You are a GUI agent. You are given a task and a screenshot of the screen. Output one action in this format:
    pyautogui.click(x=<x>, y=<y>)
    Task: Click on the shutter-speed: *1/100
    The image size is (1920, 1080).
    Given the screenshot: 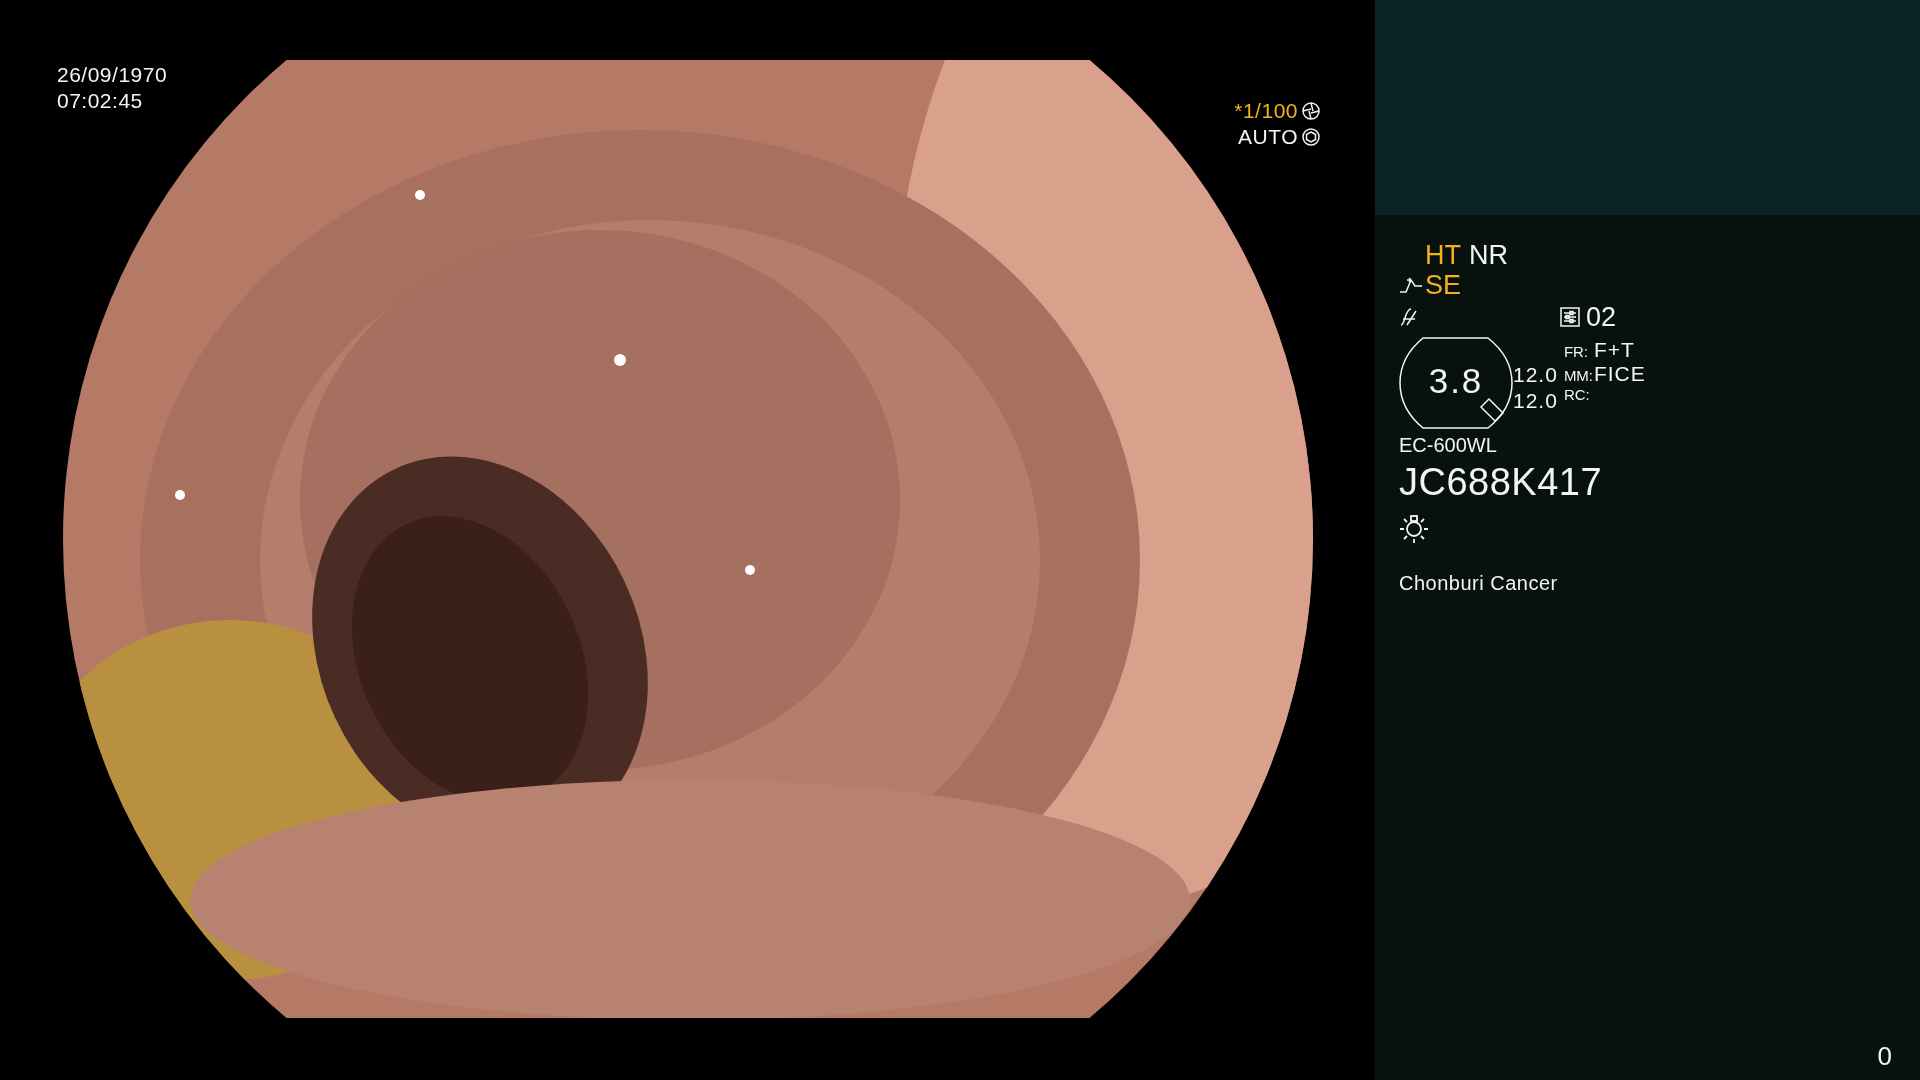 What is the action you would take?
    pyautogui.click(x=1266, y=111)
    